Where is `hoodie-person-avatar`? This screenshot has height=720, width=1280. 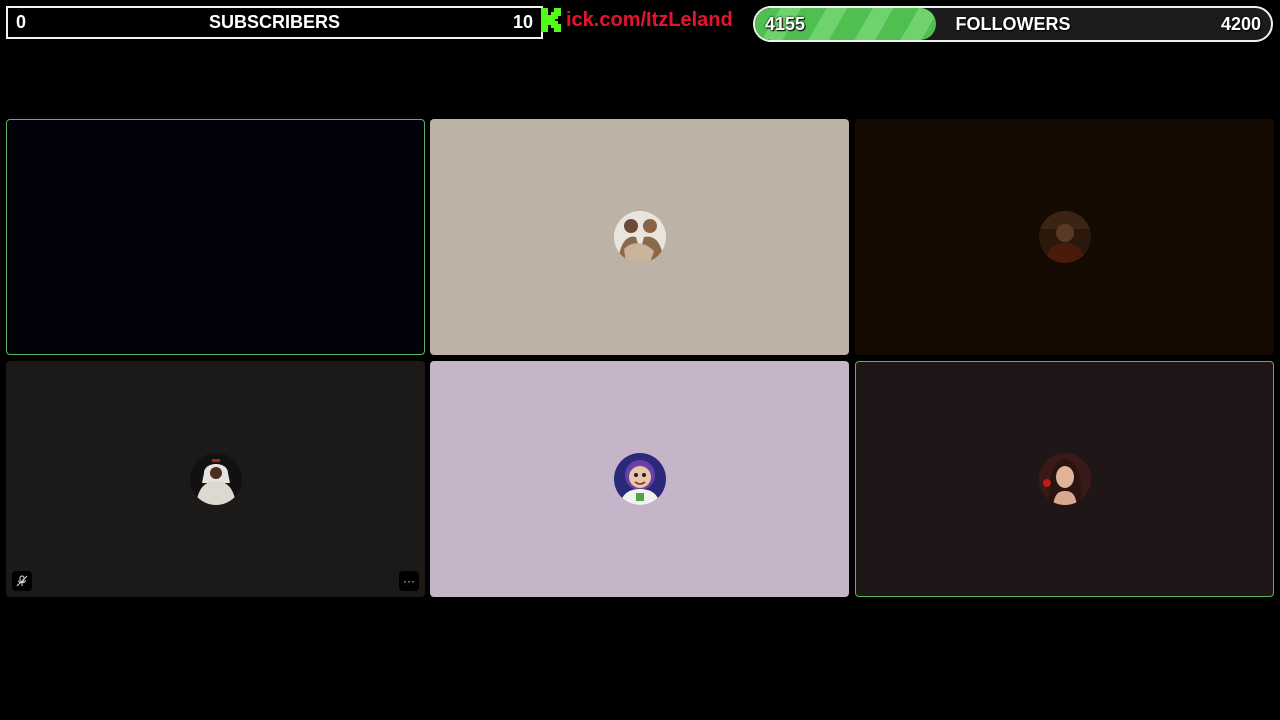 hoodie-person-avatar is located at coordinates (215, 479).